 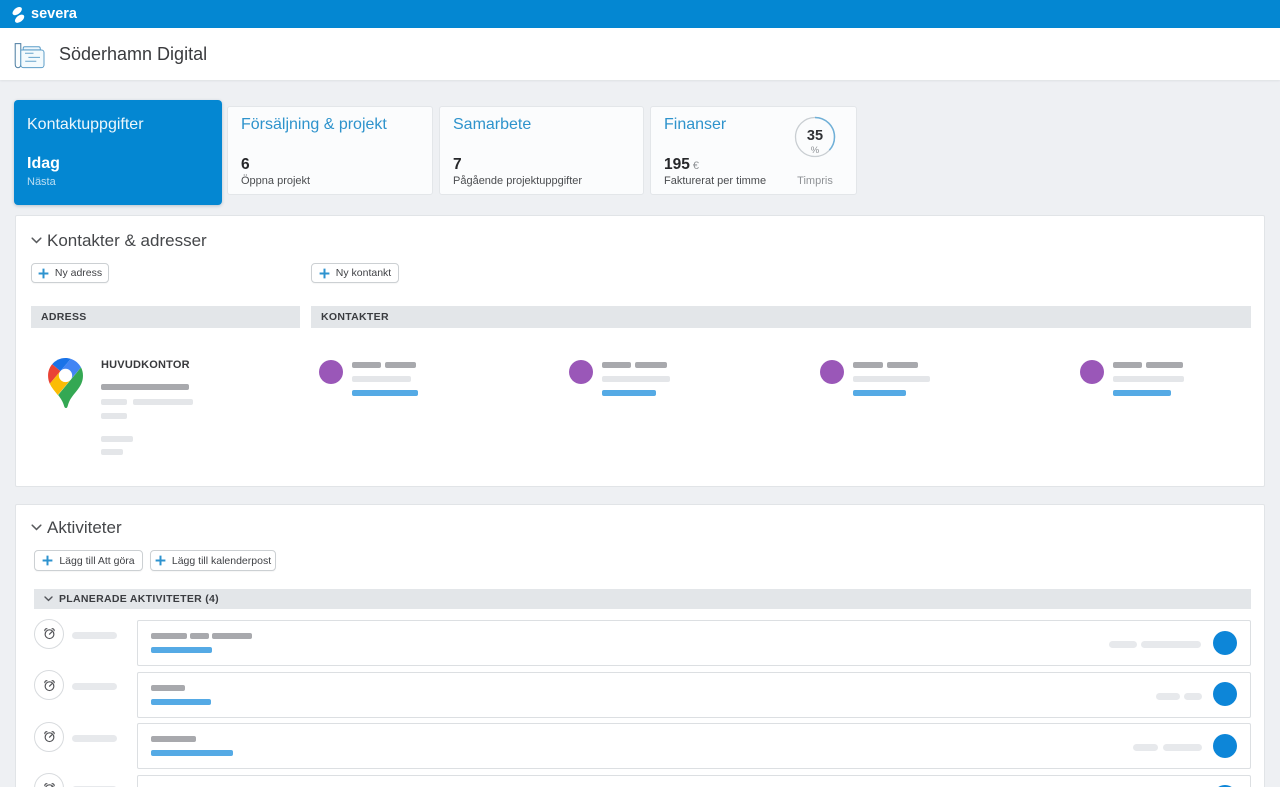 I want to click on column-header-adress: ADRESS, so click(x=165, y=317).